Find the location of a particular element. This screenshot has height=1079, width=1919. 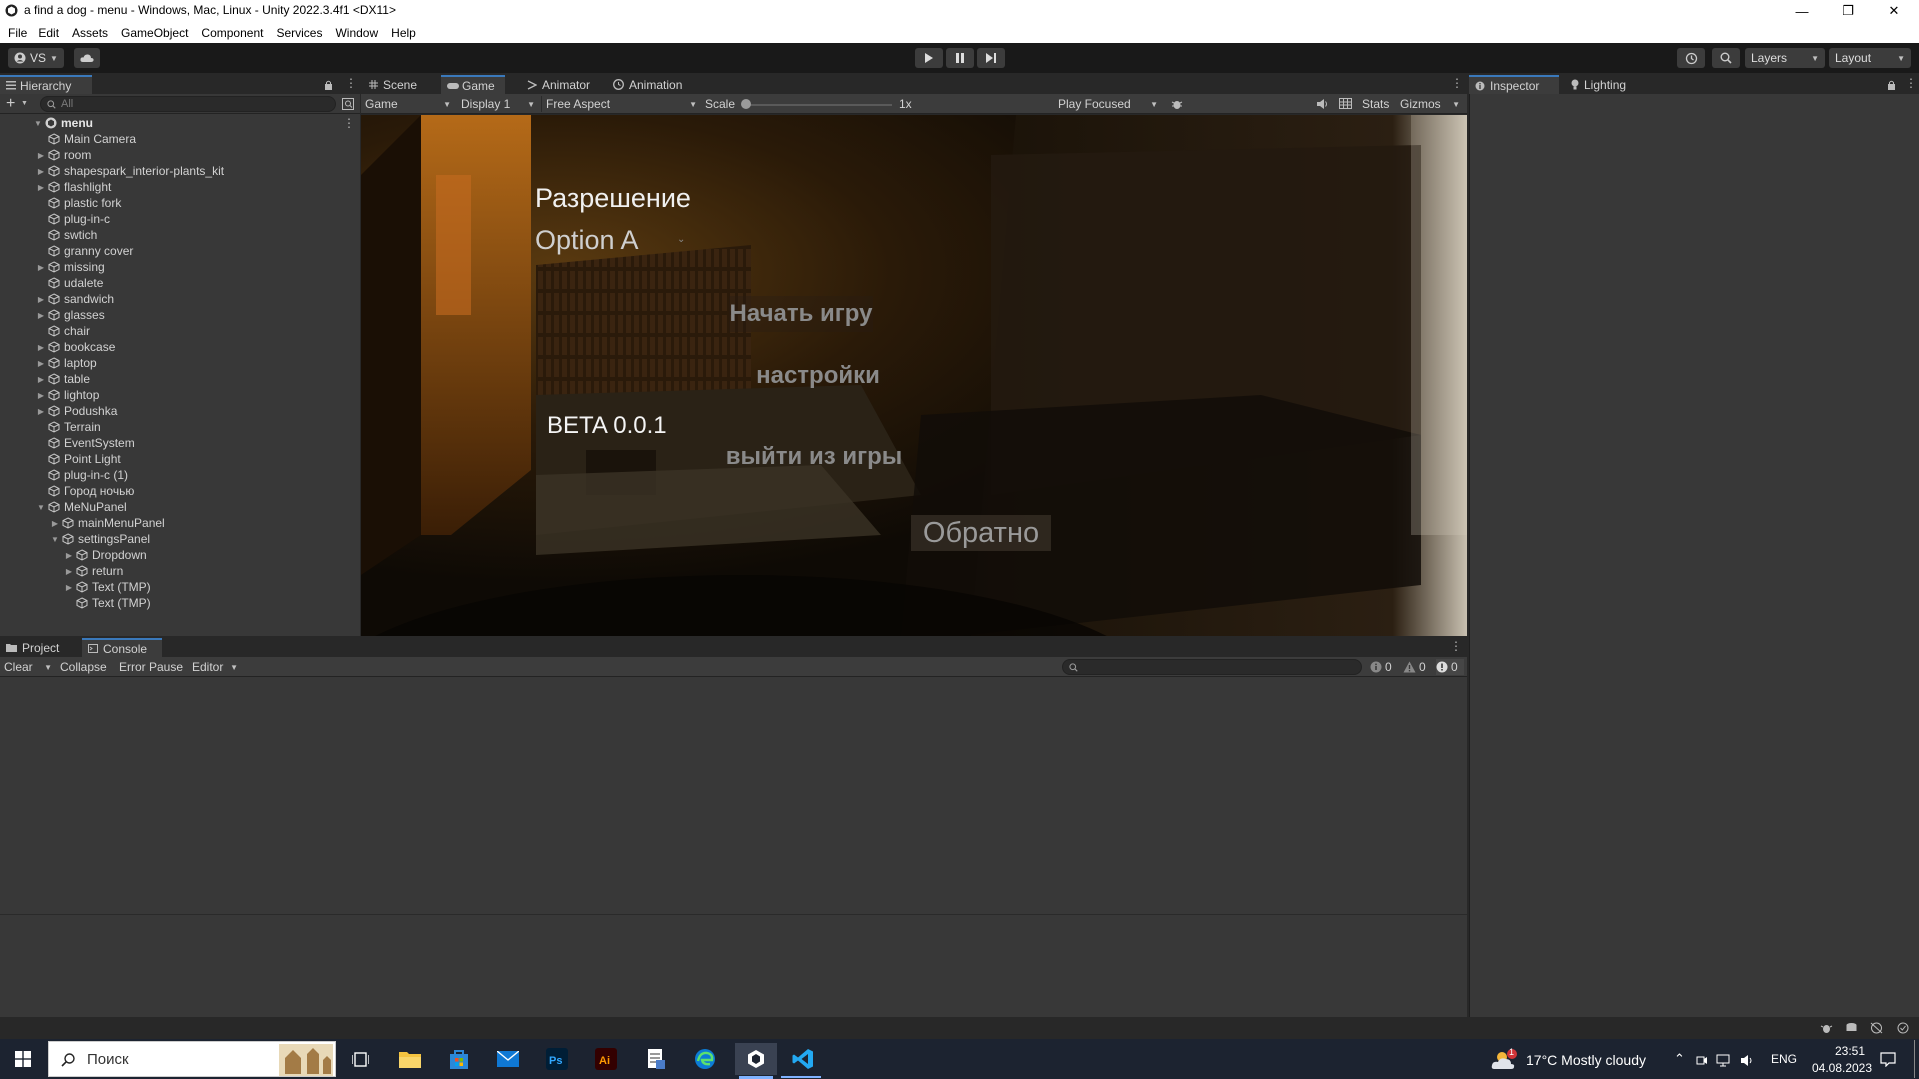

hierarchy-item: ▶ Podushka is located at coordinates (180, 411).